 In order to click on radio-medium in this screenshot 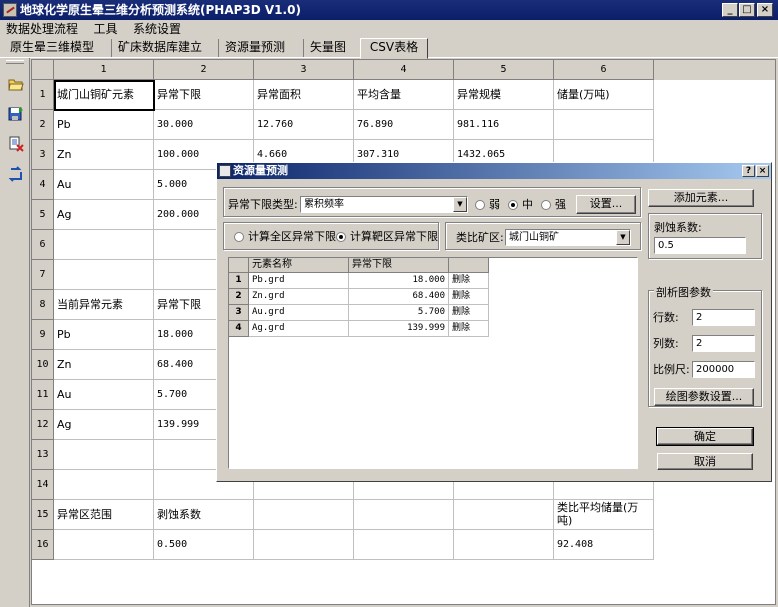, I will do `click(513, 205)`.